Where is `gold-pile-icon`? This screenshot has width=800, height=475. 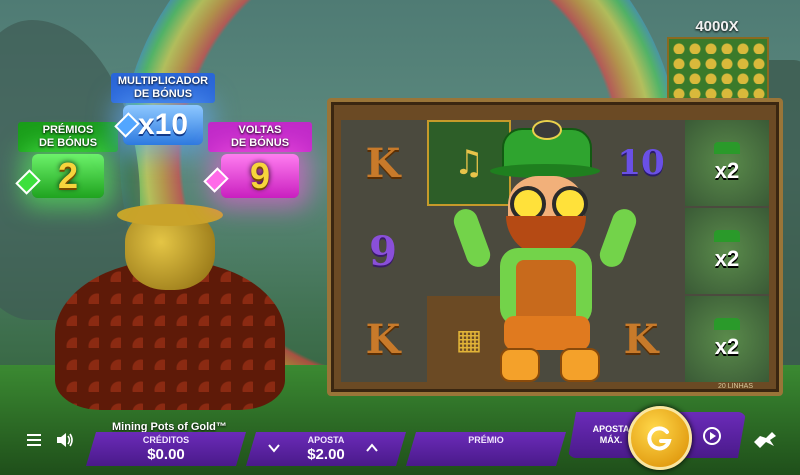
gold-pile-icon is located at coordinates (718, 69).